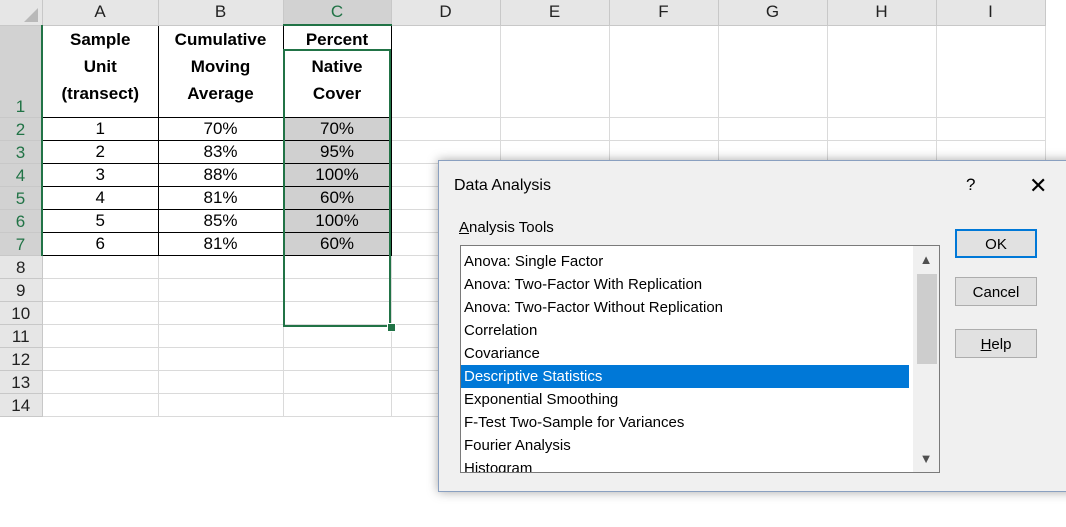 The image size is (1066, 527). I want to click on row-header-2: 2, so click(21, 129).